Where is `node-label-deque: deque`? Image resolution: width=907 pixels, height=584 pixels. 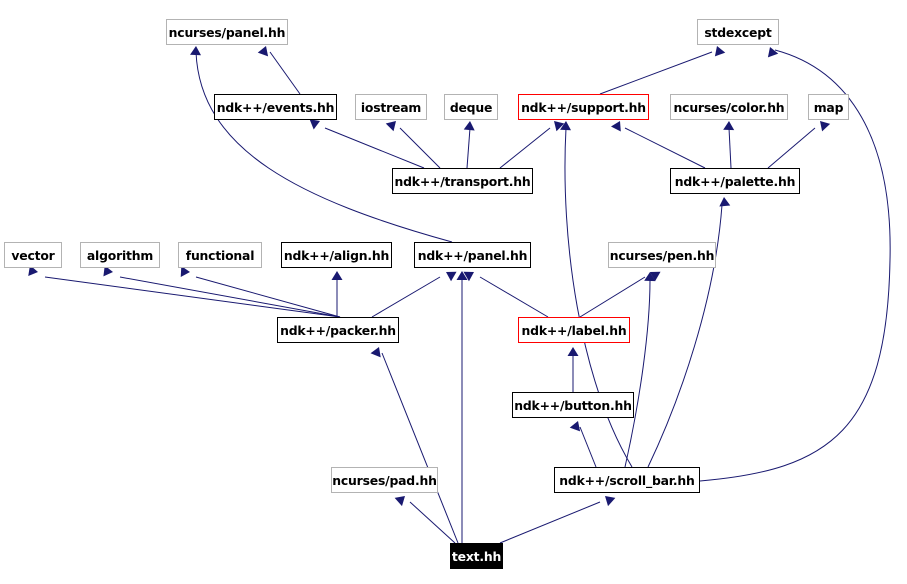
node-label-deque: deque is located at coordinates (471, 107).